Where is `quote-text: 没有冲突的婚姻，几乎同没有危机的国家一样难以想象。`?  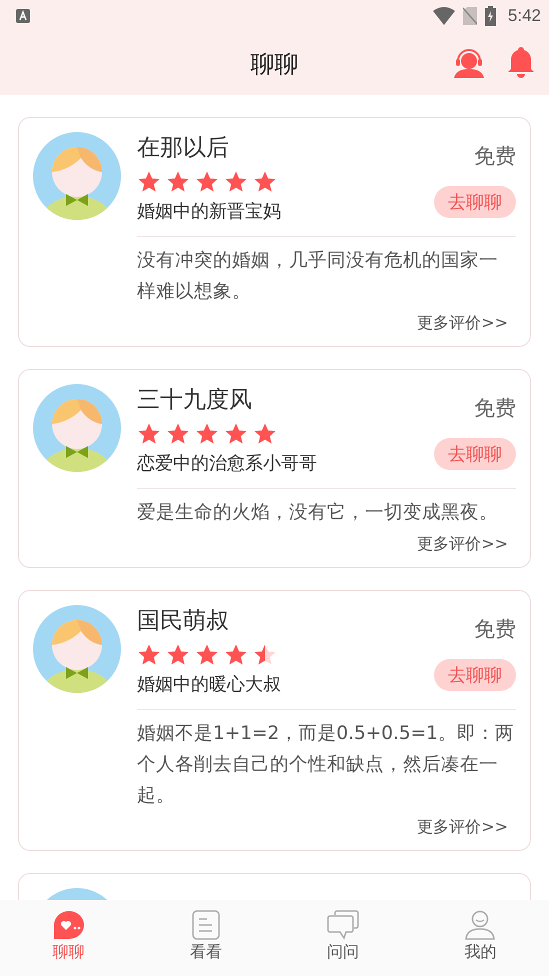
quote-text: 没有冲突的婚姻，几乎同没有危机的国家一样难以想象。 is located at coordinates (318, 276).